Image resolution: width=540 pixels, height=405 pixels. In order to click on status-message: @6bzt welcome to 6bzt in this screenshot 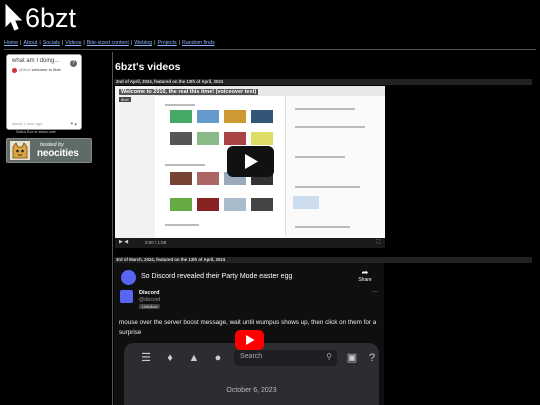, I will do `click(40, 69)`.